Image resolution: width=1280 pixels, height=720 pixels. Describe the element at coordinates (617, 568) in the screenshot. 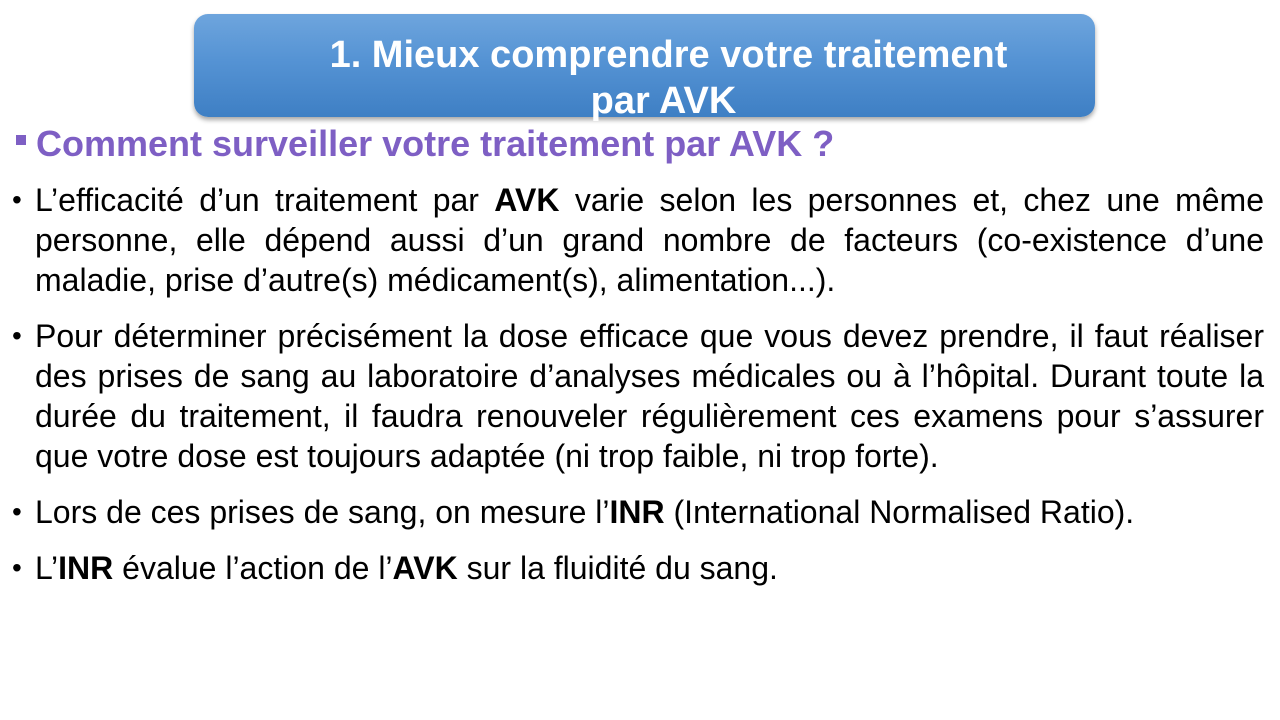

I see `bullet-text: sur la fluidité du sang.` at that location.